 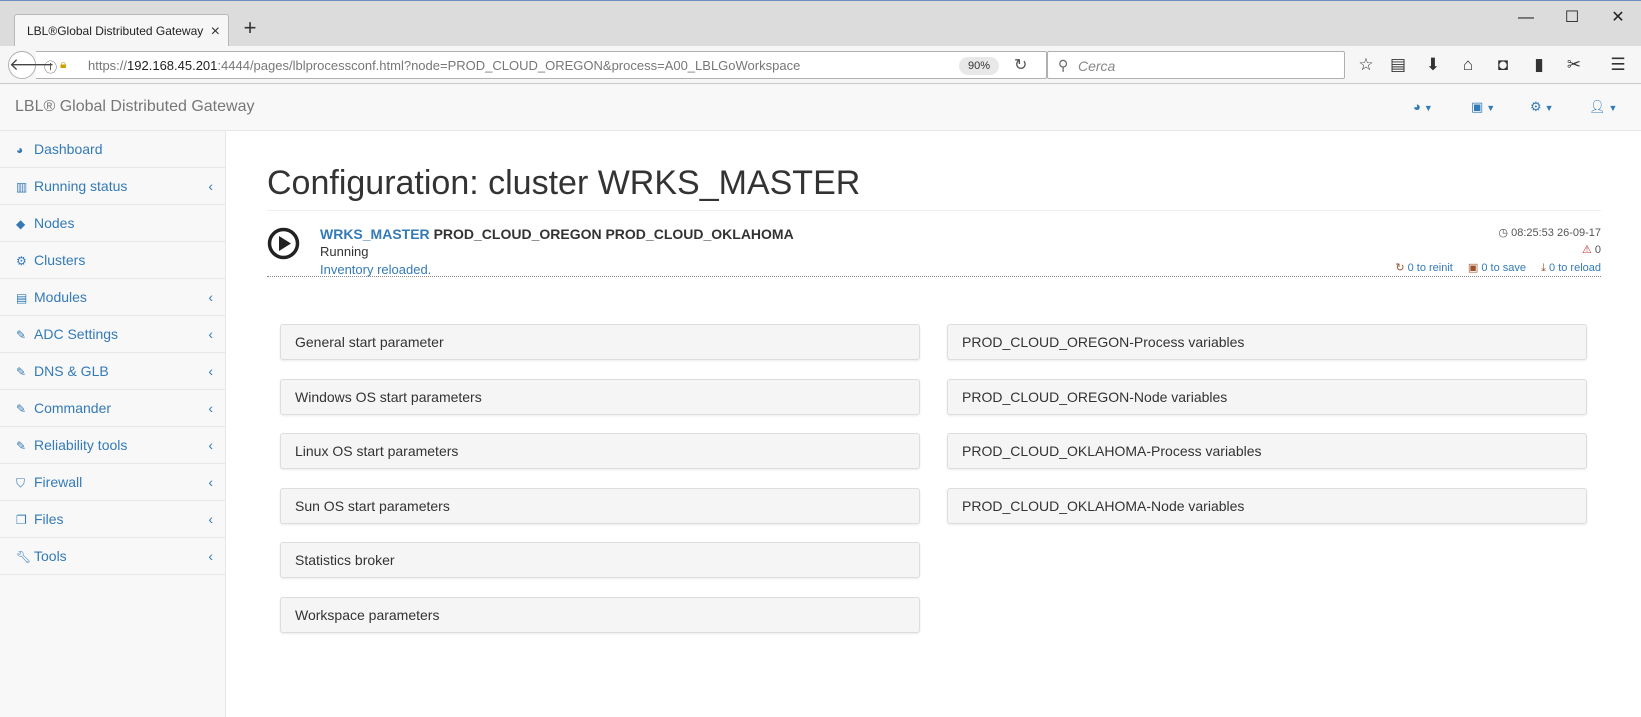 I want to click on browser-tab: LBL®Global Distributed Gateway ×, so click(x=121, y=30).